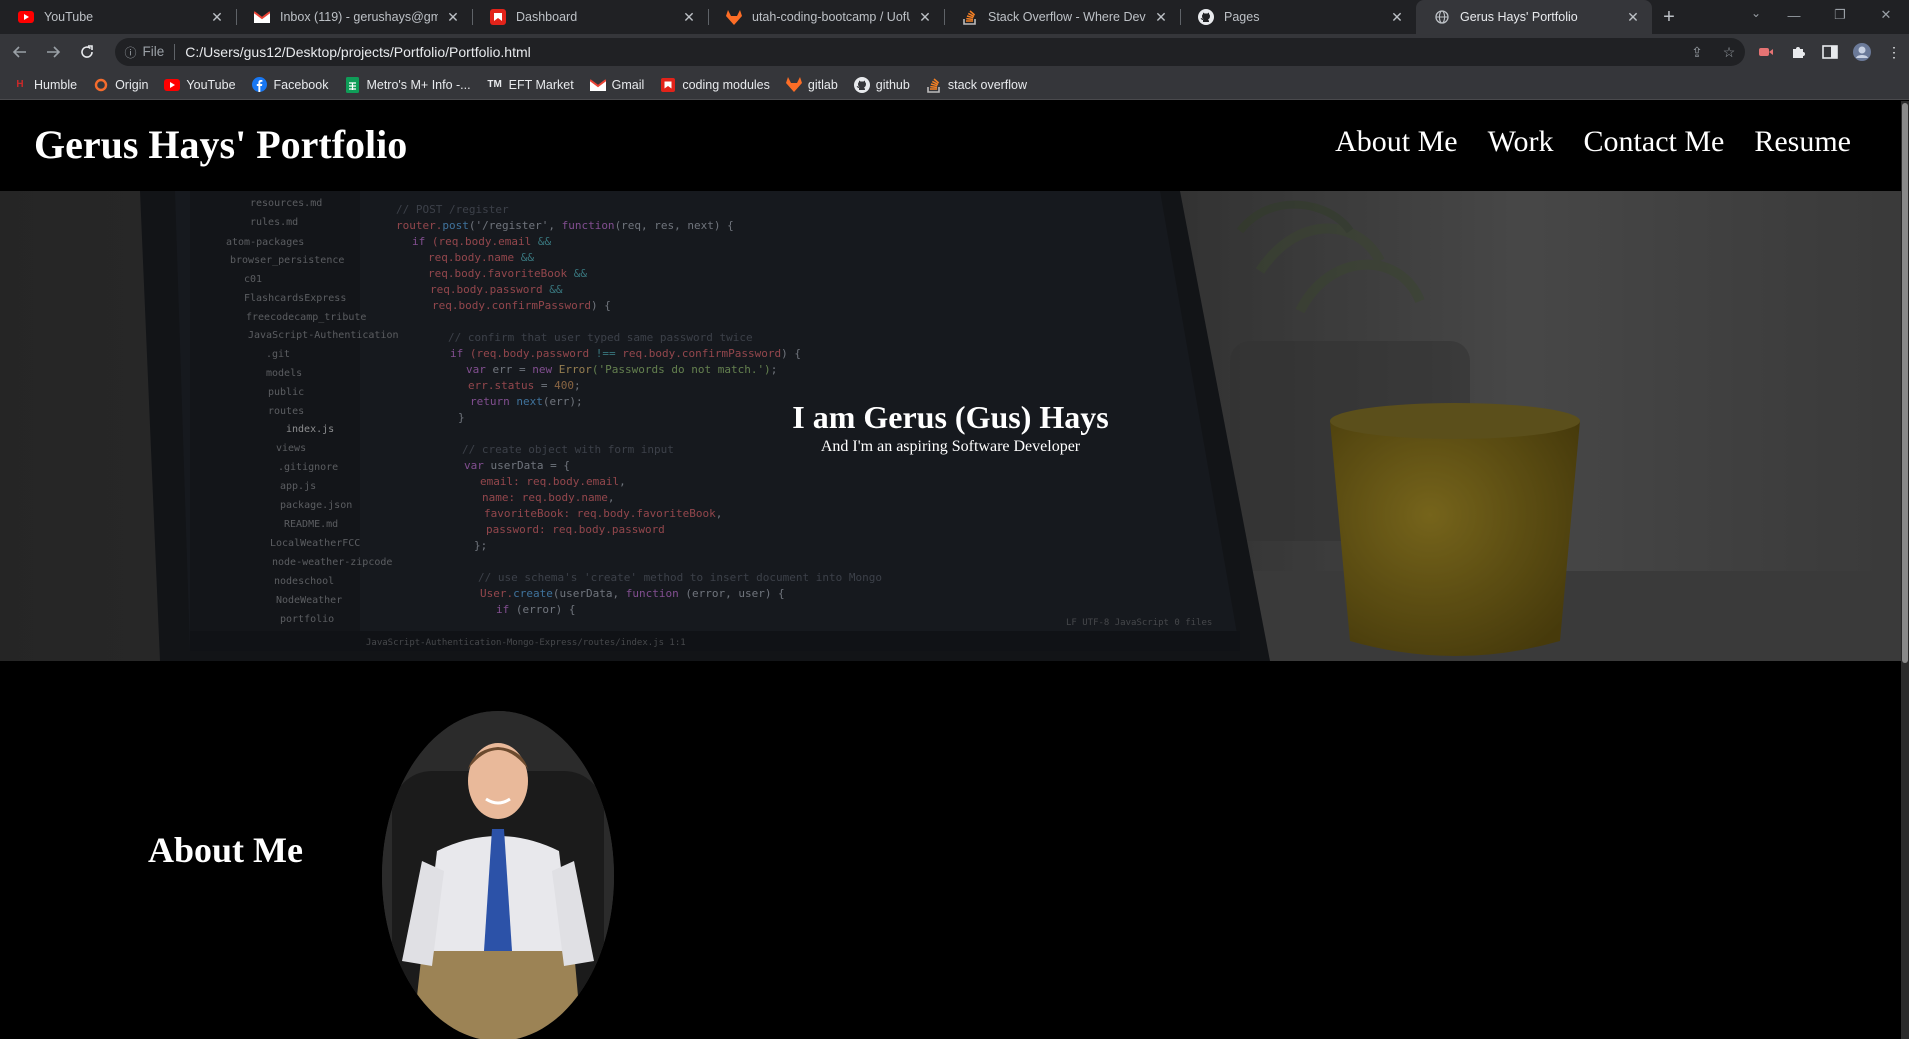 Image resolution: width=1909 pixels, height=1039 pixels. What do you see at coordinates (1654, 142) in the screenshot?
I see `nav-link-contact-me: Contact Me` at bounding box center [1654, 142].